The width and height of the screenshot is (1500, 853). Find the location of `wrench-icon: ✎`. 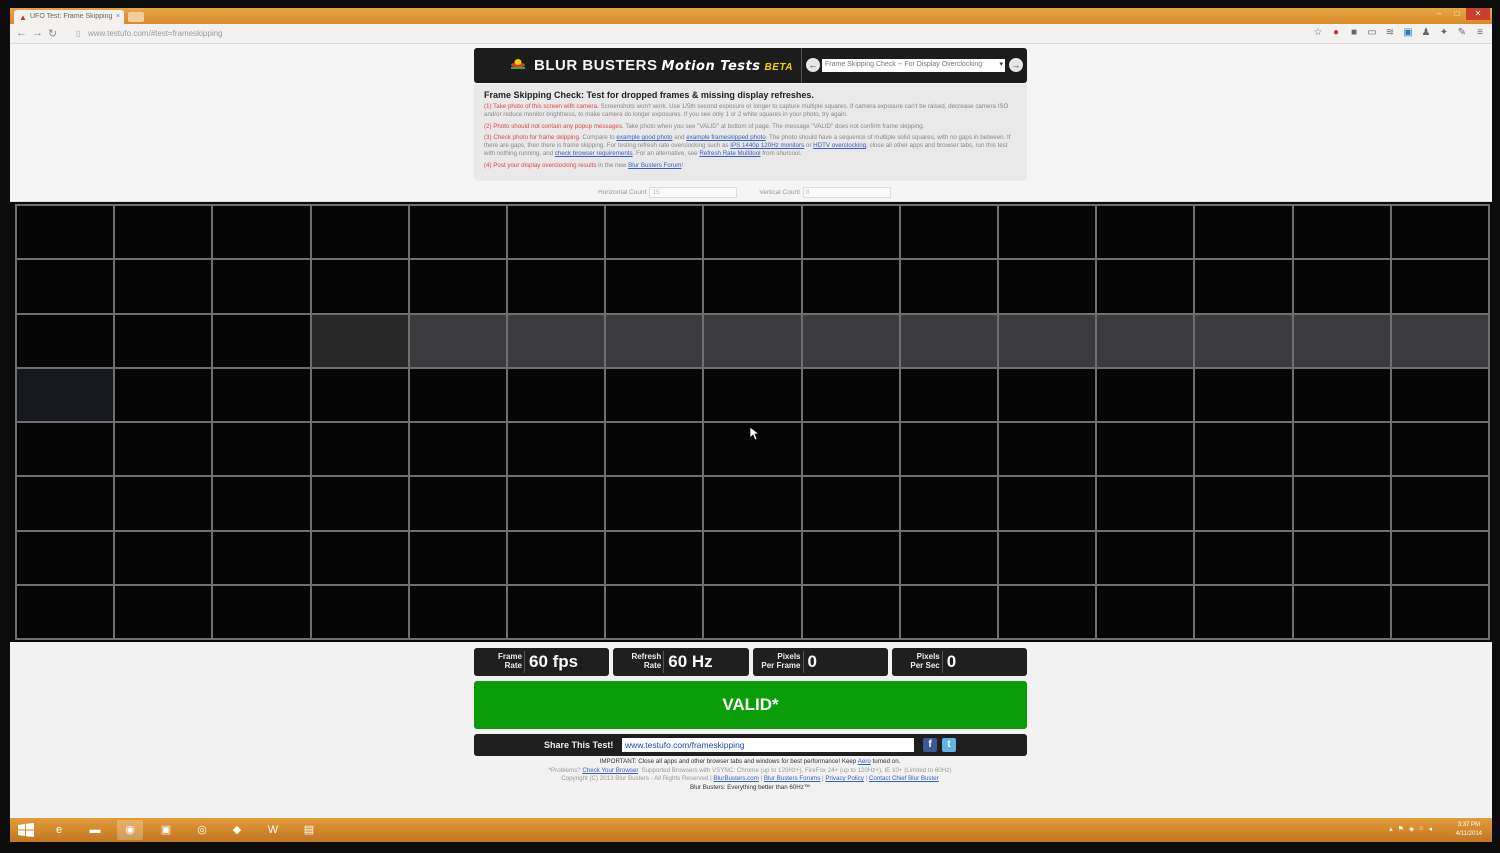

wrench-icon: ✎ is located at coordinates (1462, 32).